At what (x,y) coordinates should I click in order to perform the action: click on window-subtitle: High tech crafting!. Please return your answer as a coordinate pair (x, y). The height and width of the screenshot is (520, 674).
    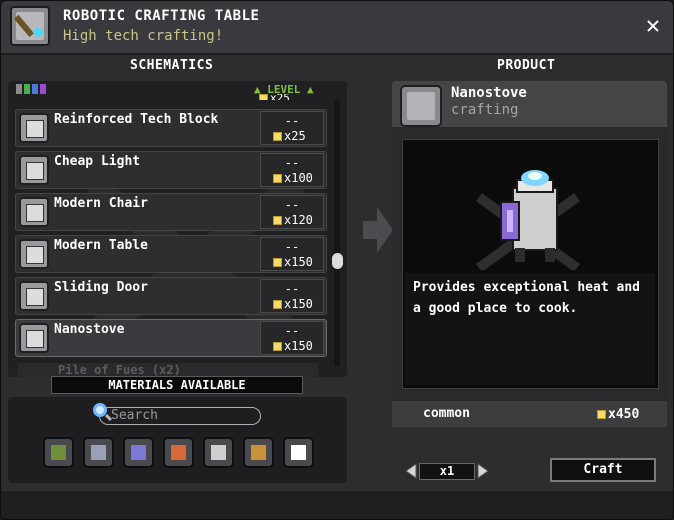
    Looking at the image, I should click on (143, 36).